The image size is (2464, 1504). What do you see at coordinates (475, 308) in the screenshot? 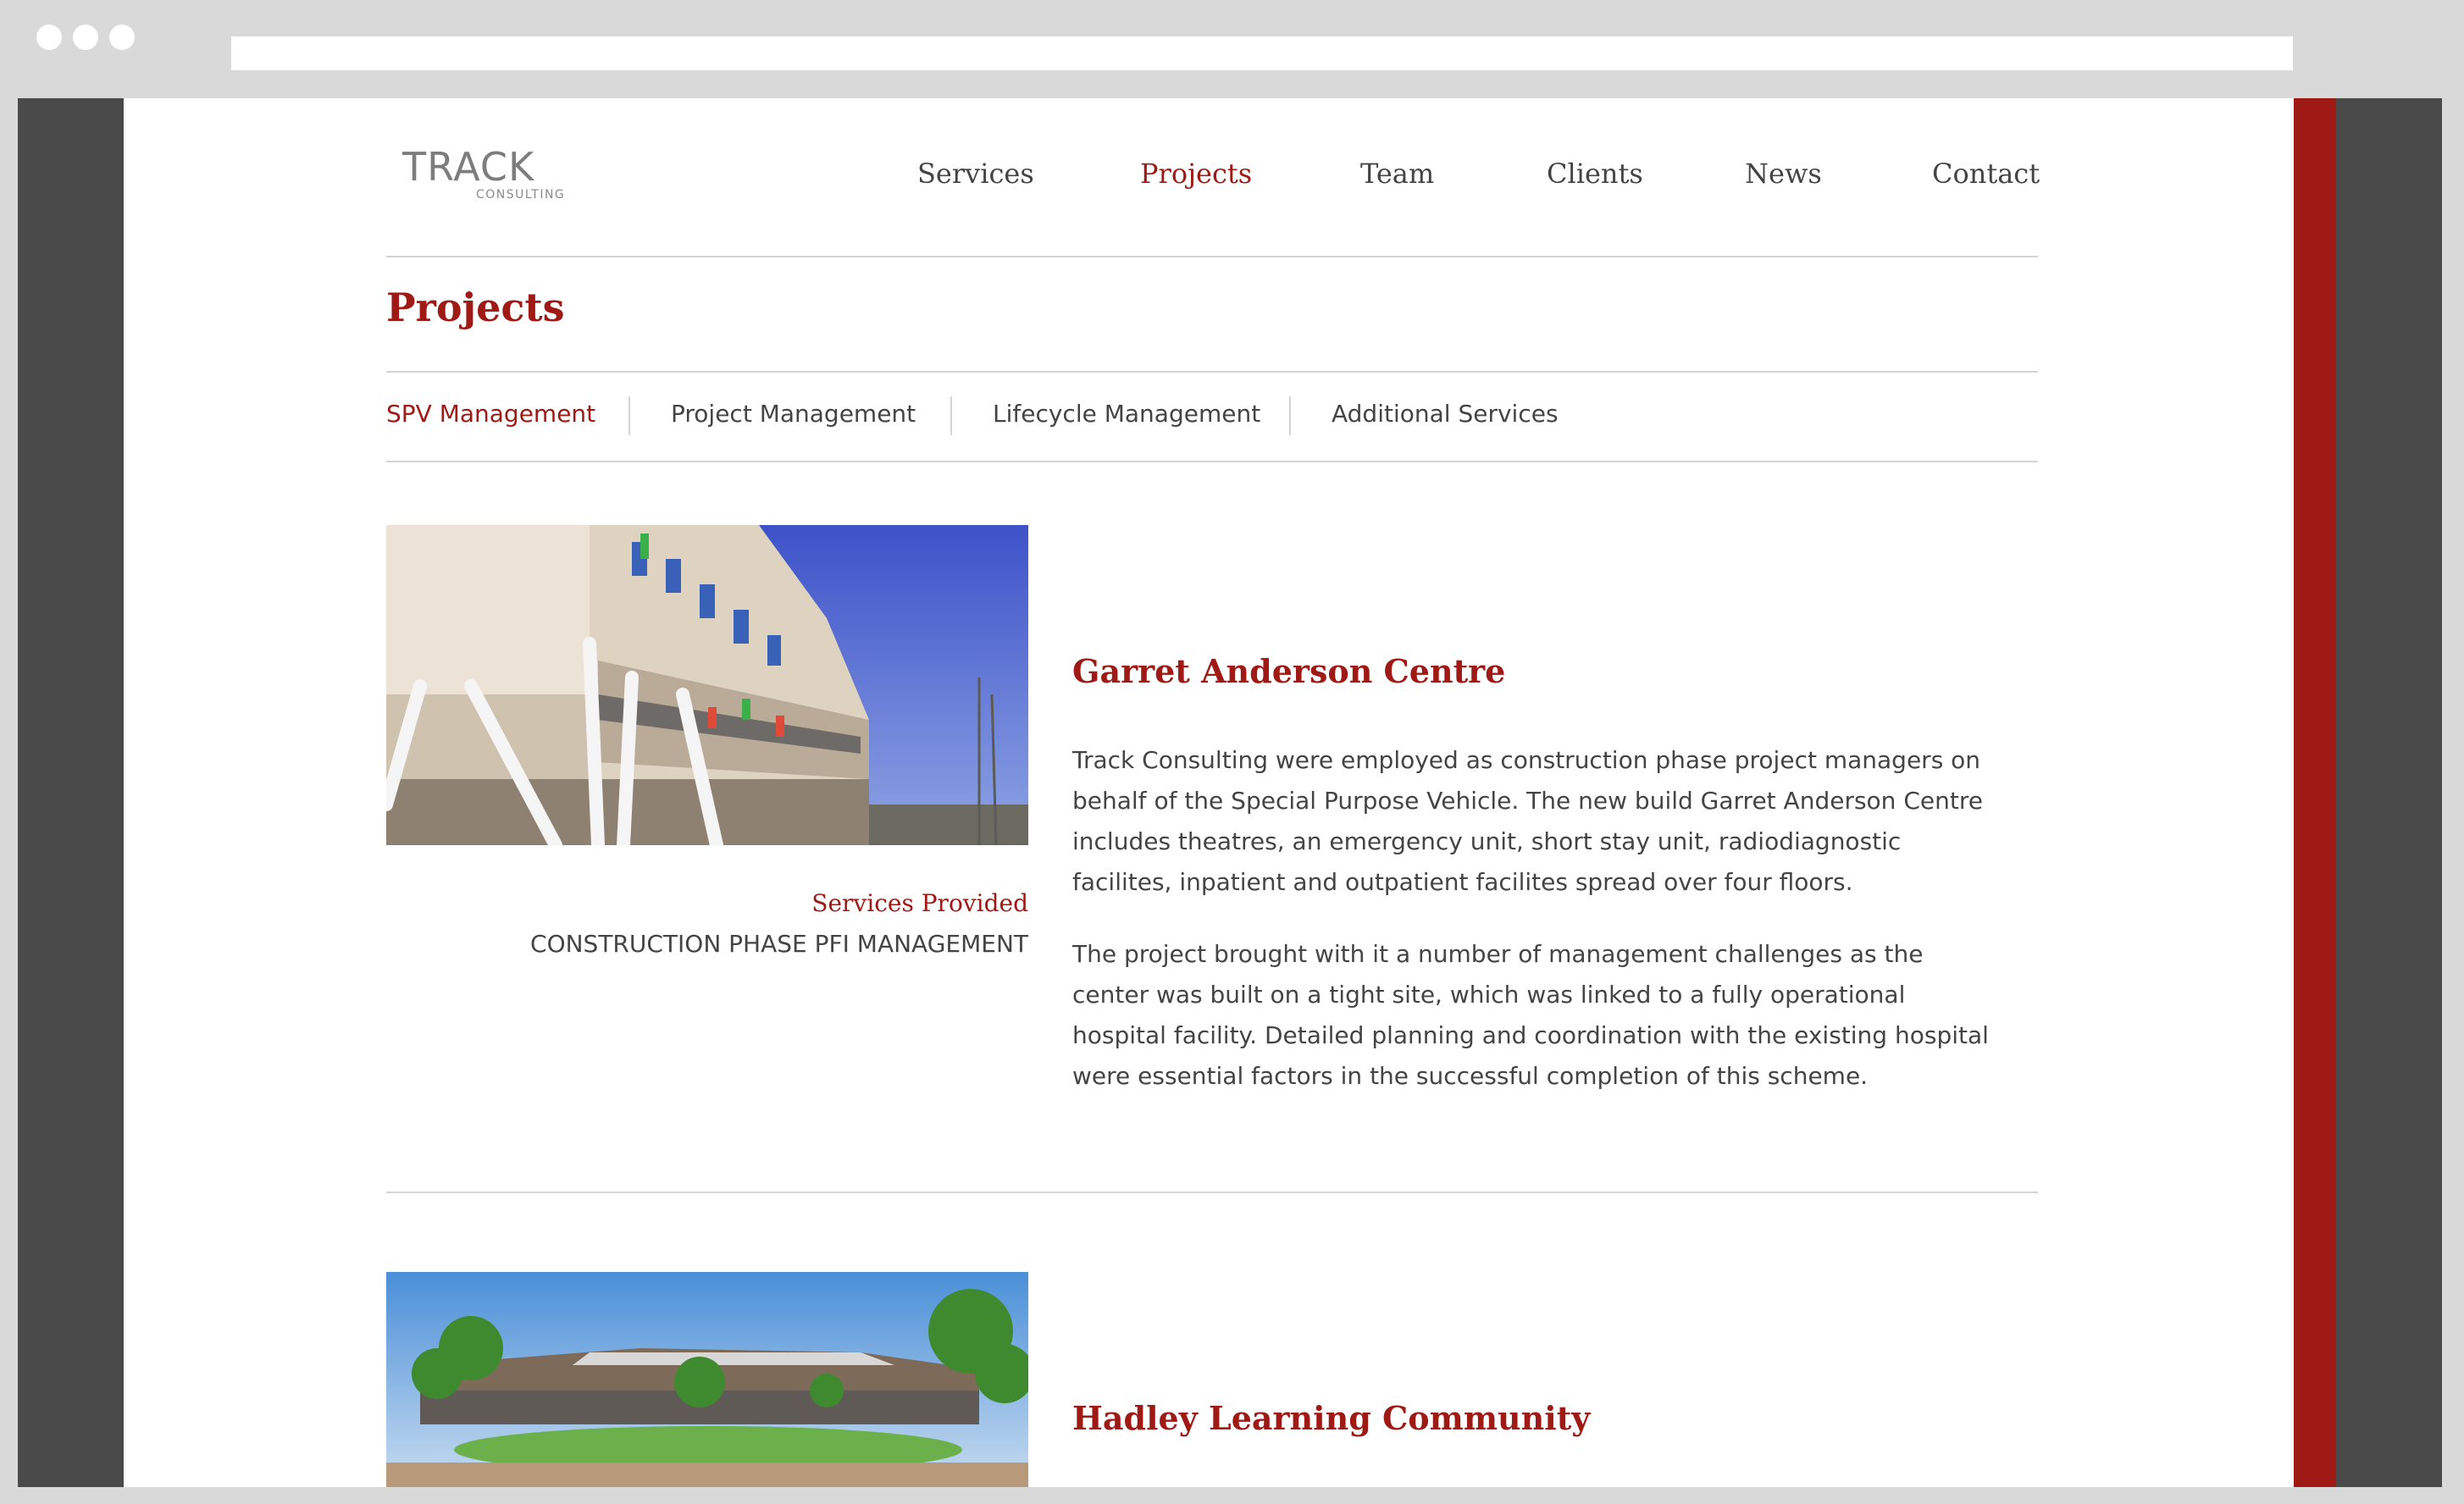
I see `page-title: Projects` at bounding box center [475, 308].